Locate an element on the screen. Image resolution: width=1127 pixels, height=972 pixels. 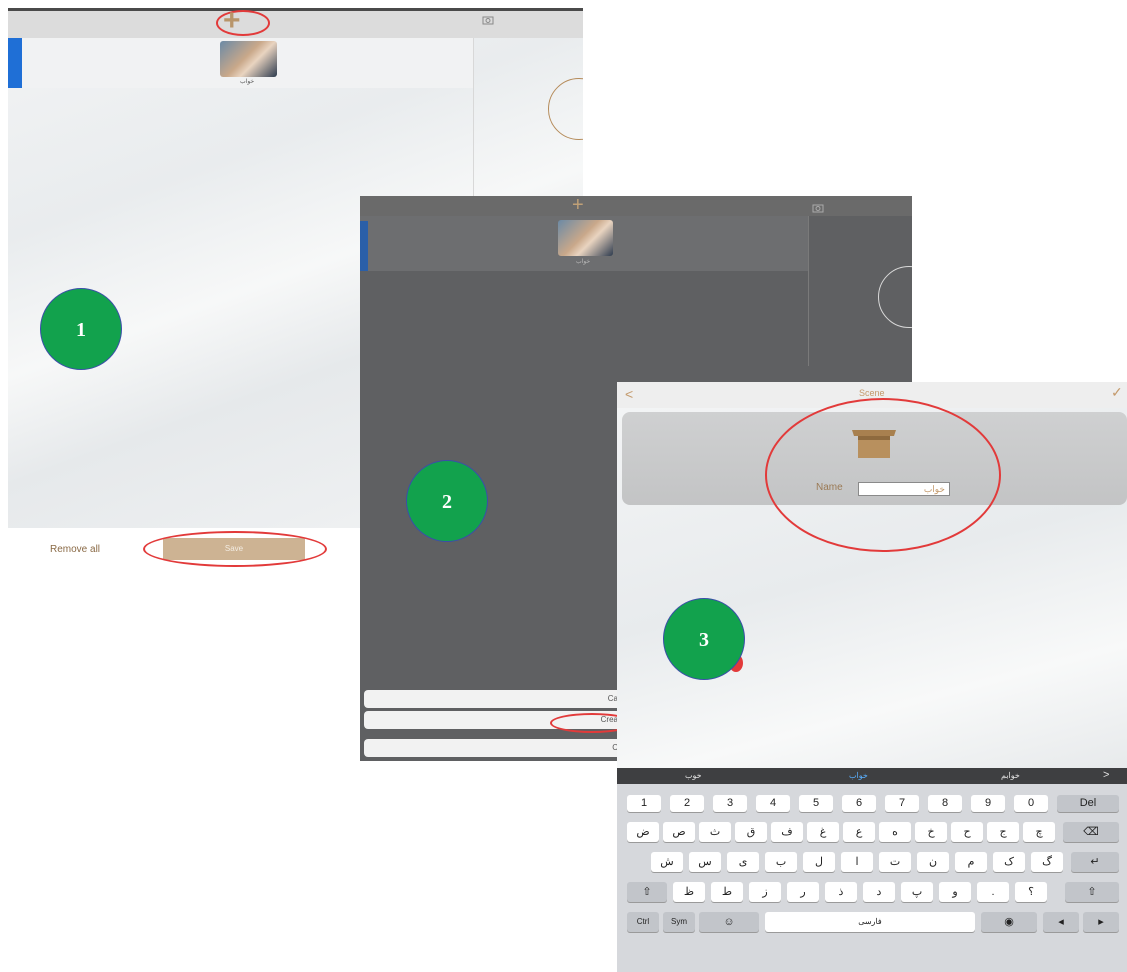
right-arrow-key: ▸ is located at coordinates (1101, 922).